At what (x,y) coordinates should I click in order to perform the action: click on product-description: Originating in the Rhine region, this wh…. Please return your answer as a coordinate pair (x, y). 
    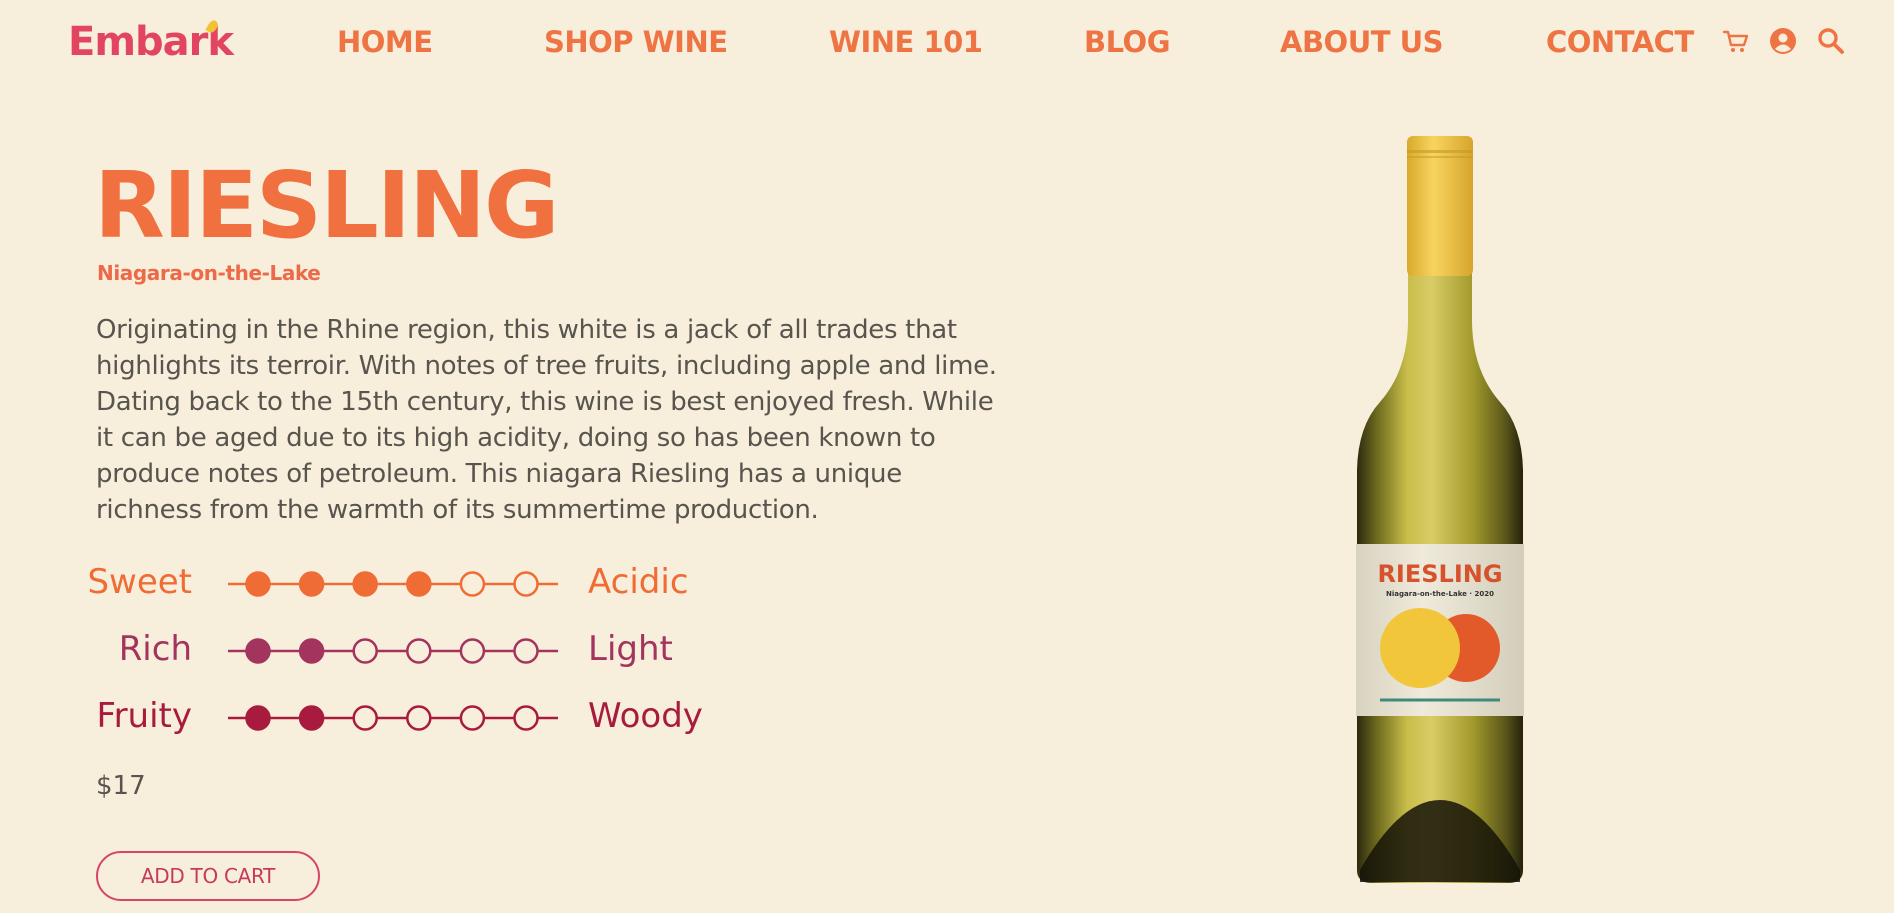
    Looking at the image, I should click on (546, 420).